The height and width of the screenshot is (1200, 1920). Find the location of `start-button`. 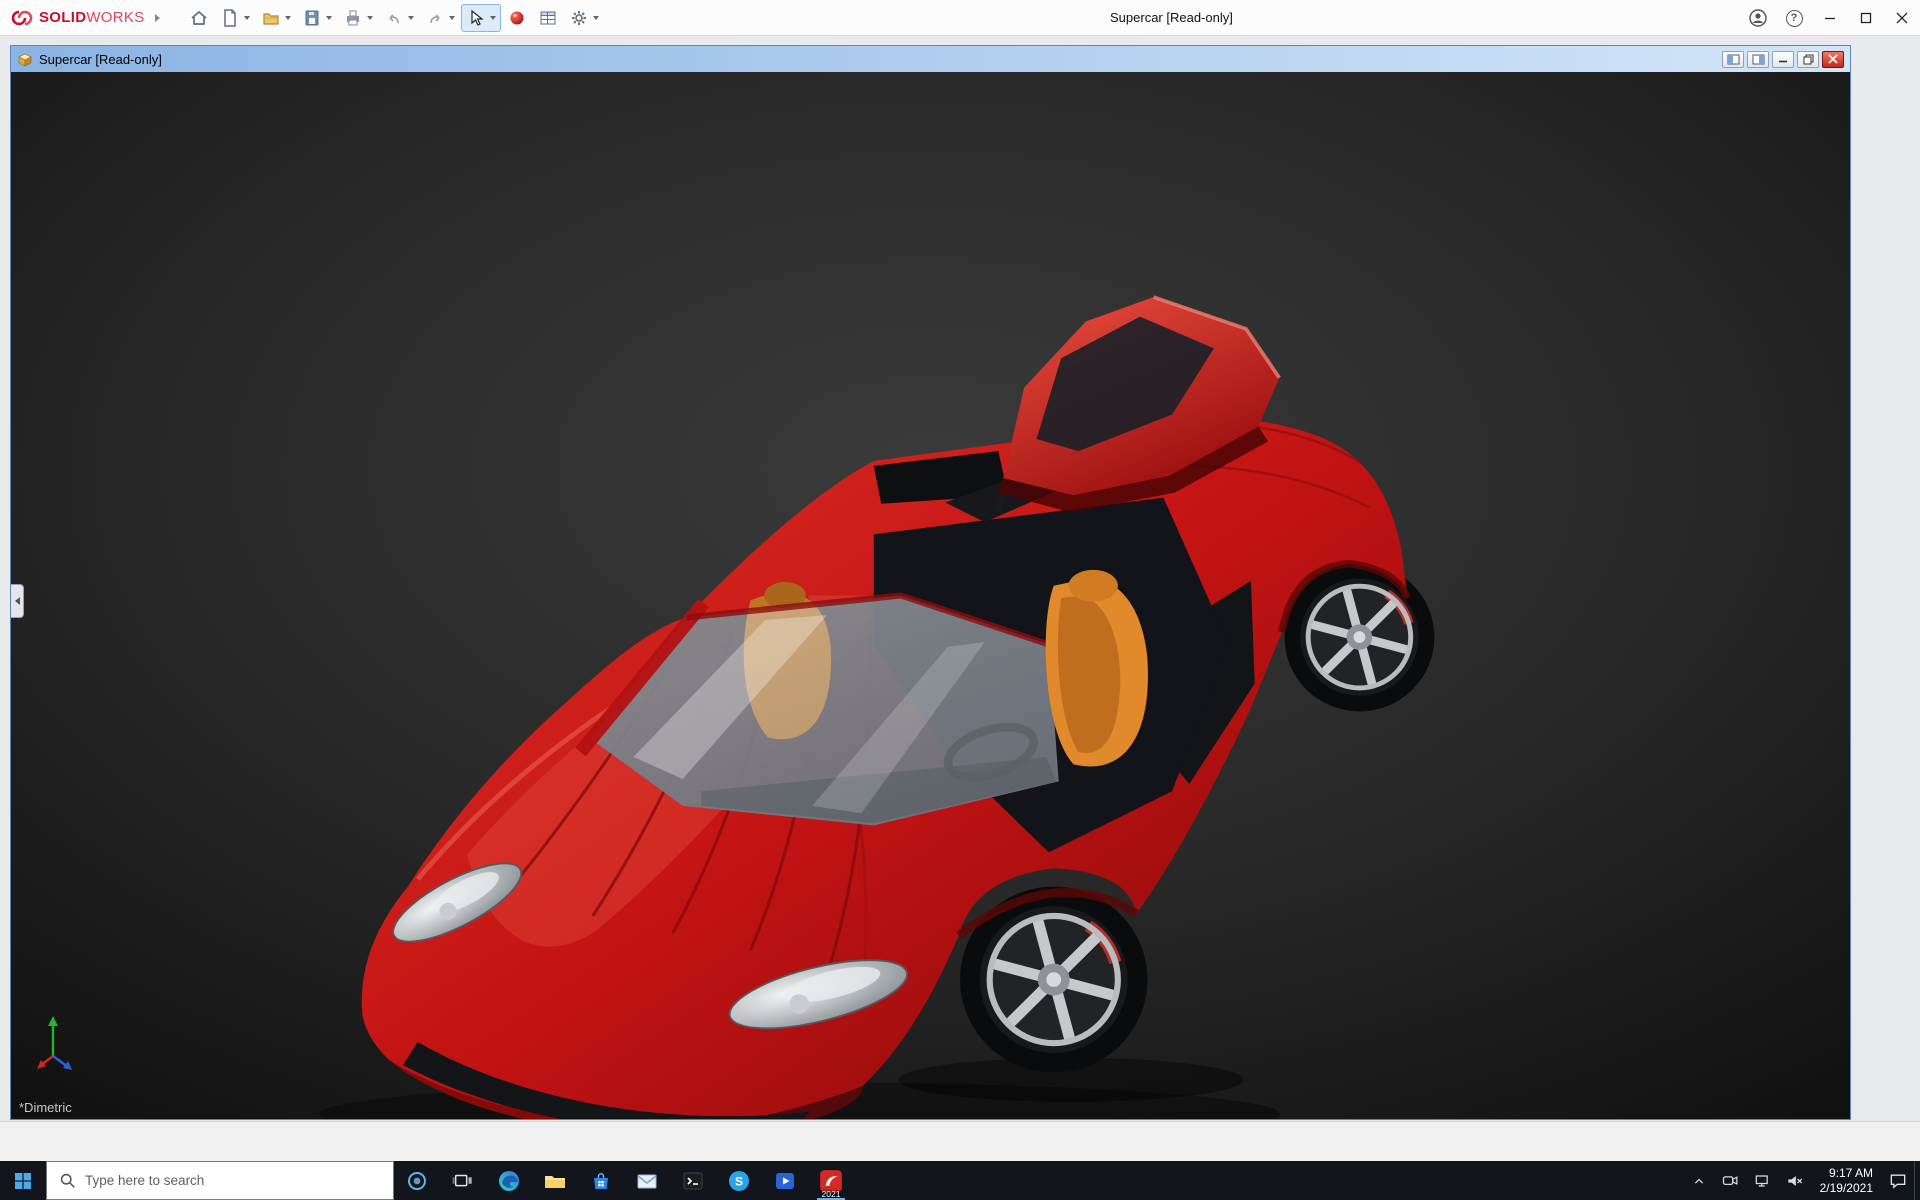

start-button is located at coordinates (23, 1180).